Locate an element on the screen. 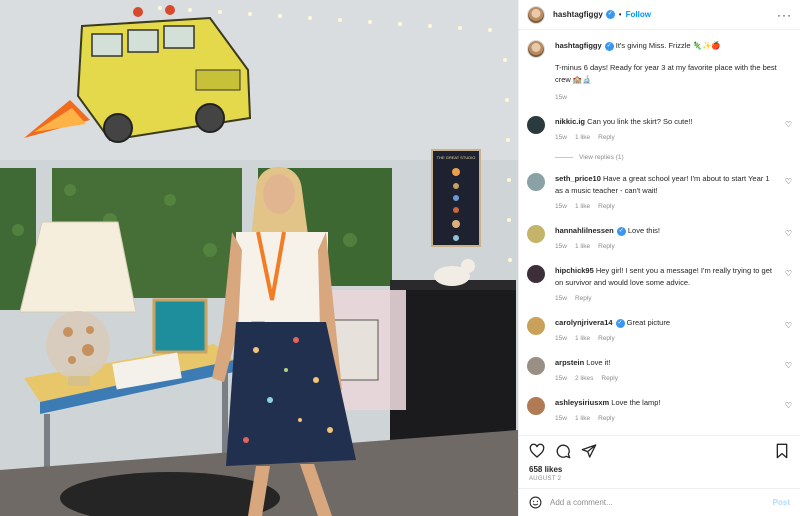  comment-text: Love the lamp! is located at coordinates (636, 402).